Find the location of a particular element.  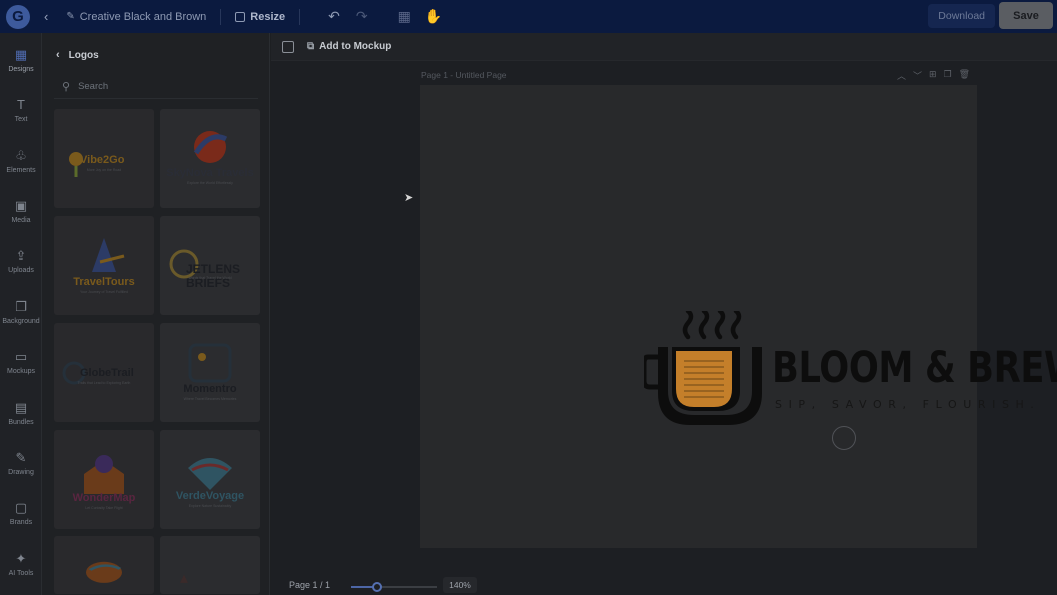

brand-name: BLOOM & BREW is located at coordinates (914, 368).